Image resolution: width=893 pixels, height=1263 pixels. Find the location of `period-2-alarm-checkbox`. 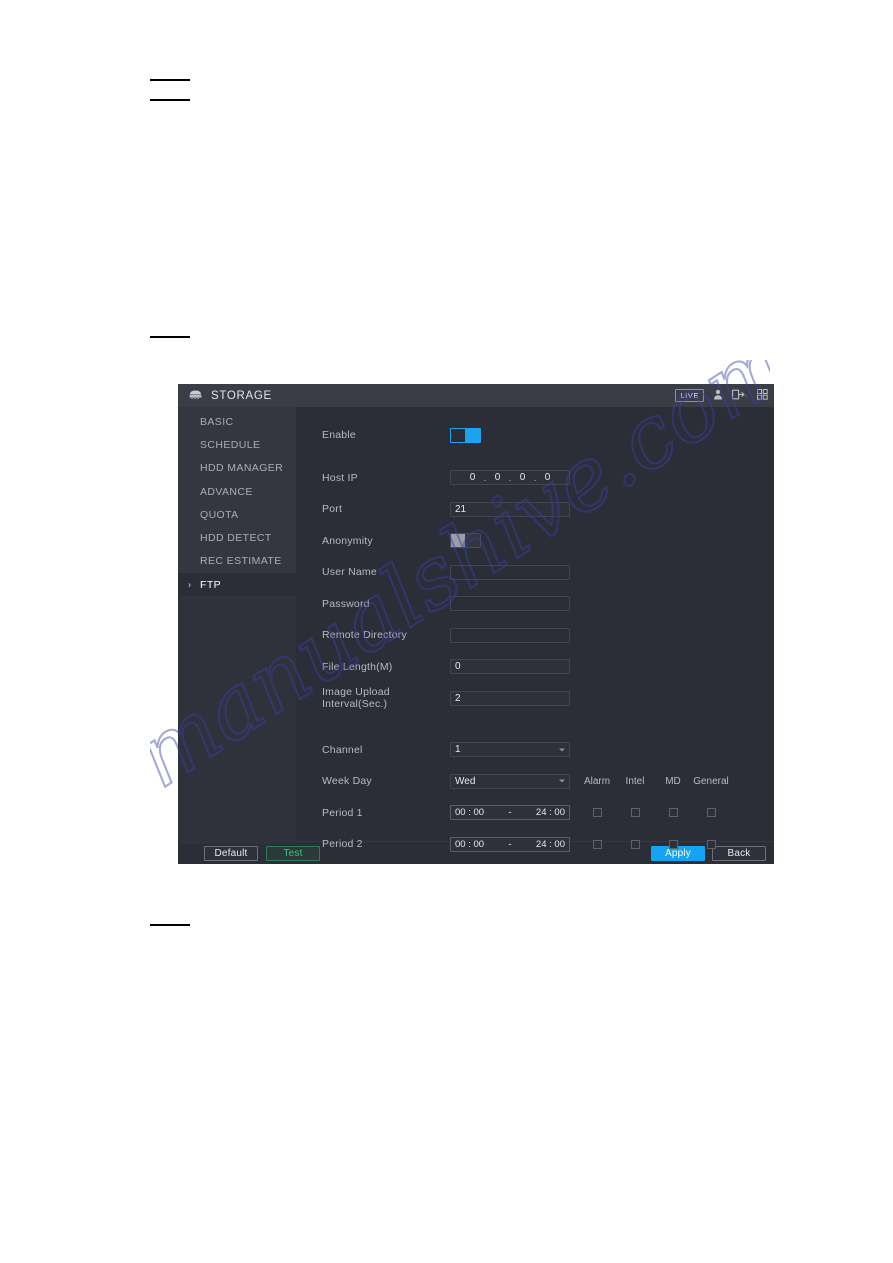

period-2-alarm-checkbox is located at coordinates (597, 844).